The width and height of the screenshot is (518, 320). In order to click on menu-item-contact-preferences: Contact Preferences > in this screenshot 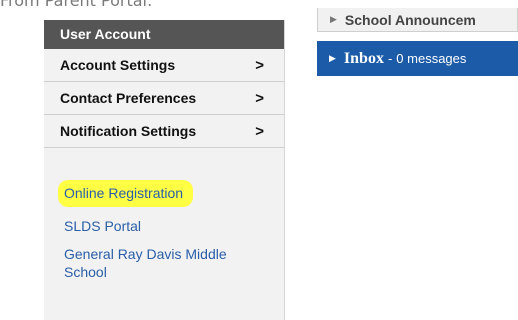, I will do `click(164, 98)`.